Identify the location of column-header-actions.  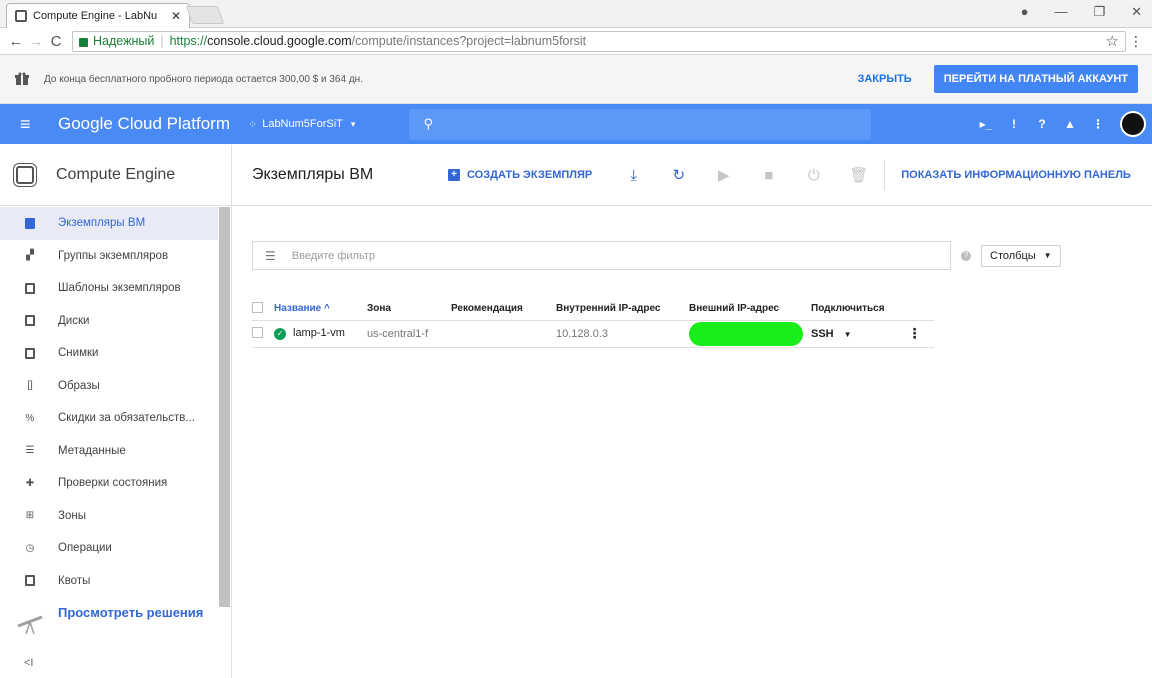
(917, 309).